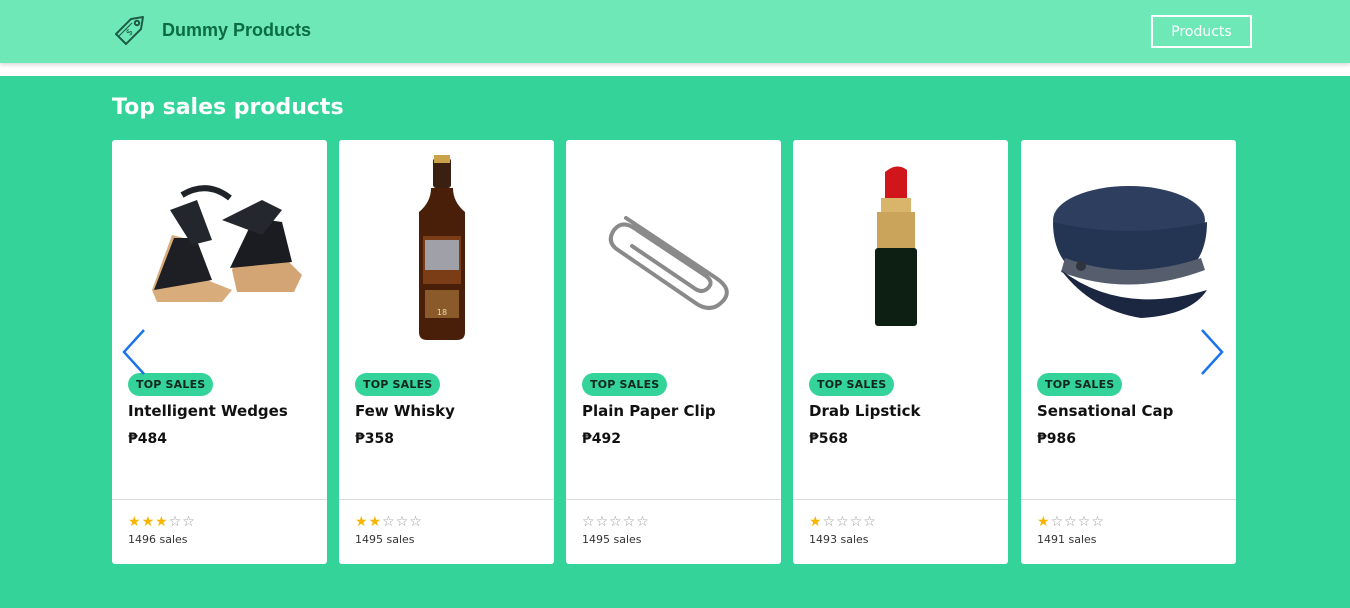 The image size is (1350, 608). I want to click on svg-text: 18, so click(442, 312).